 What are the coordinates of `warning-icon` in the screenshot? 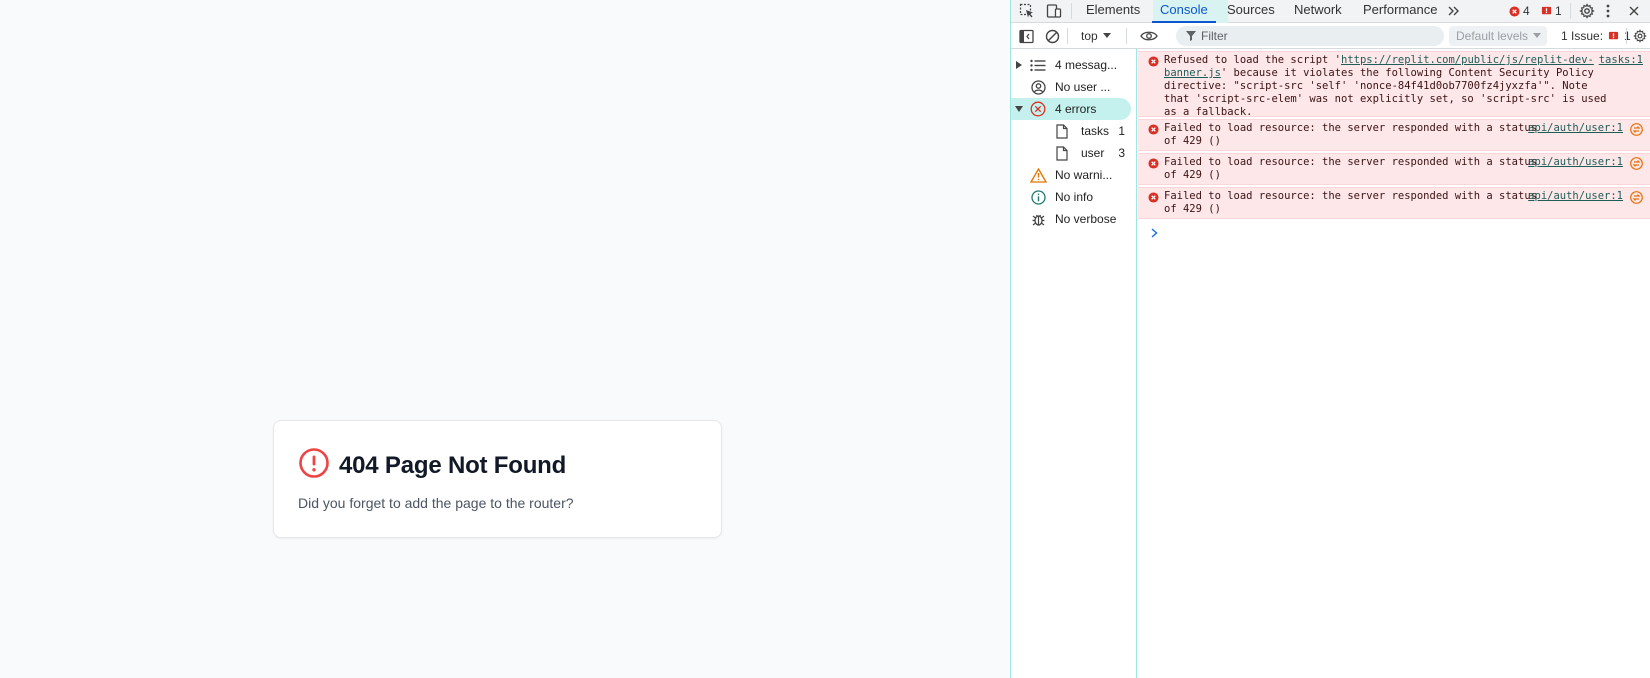 It's located at (1038, 175).